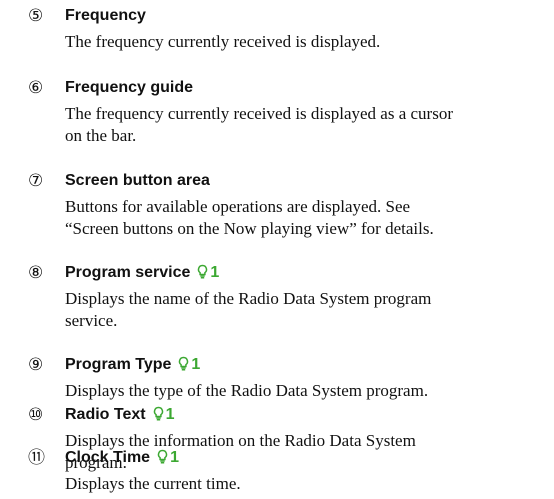 This screenshot has width=554, height=499. I want to click on item-title: Radio Text 1, so click(120, 415).